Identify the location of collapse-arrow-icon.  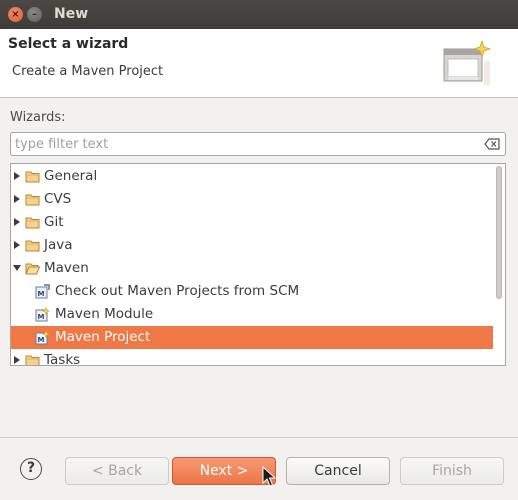
(17, 268).